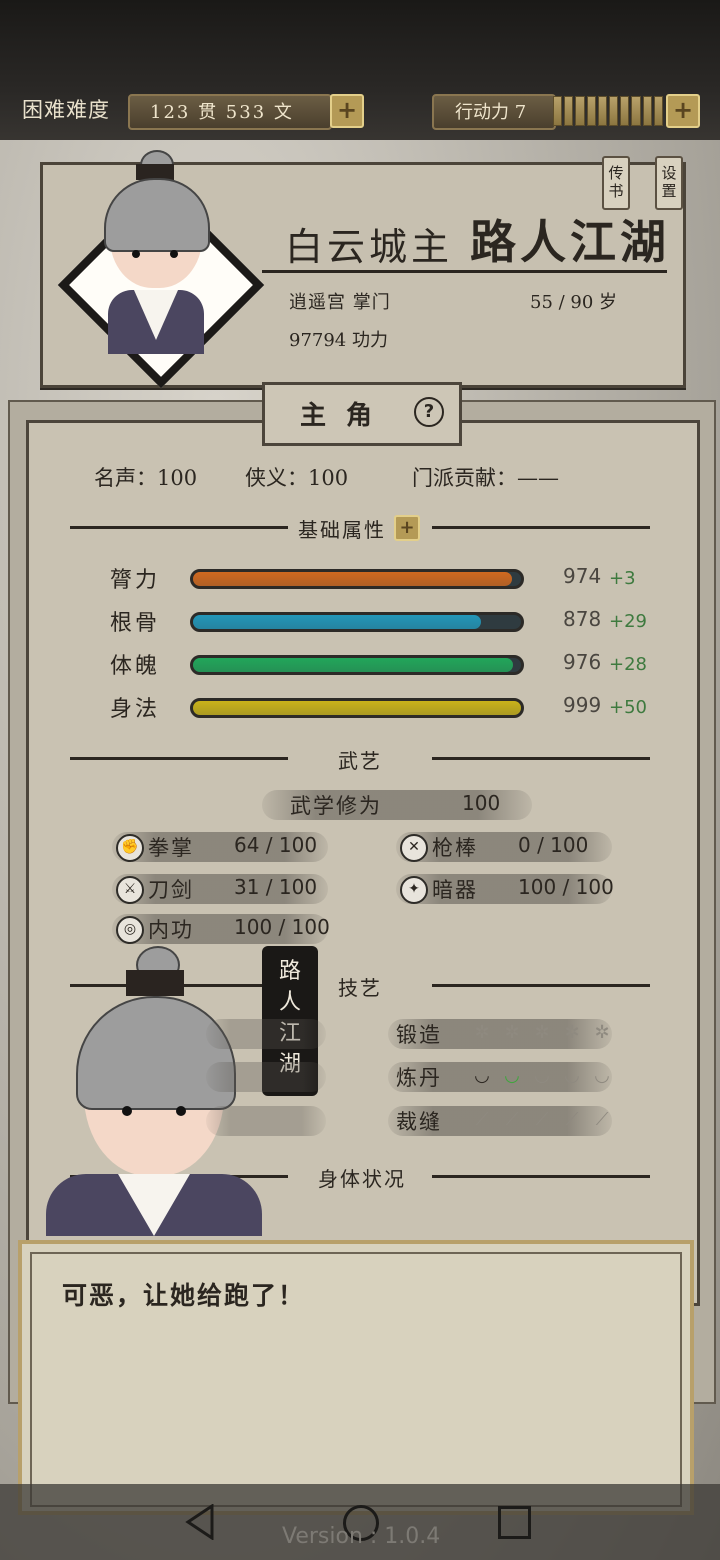 This screenshot has height=1560, width=720. Describe the element at coordinates (297, 478) in the screenshot. I see `chivalry-stat: 侠义：100` at that location.